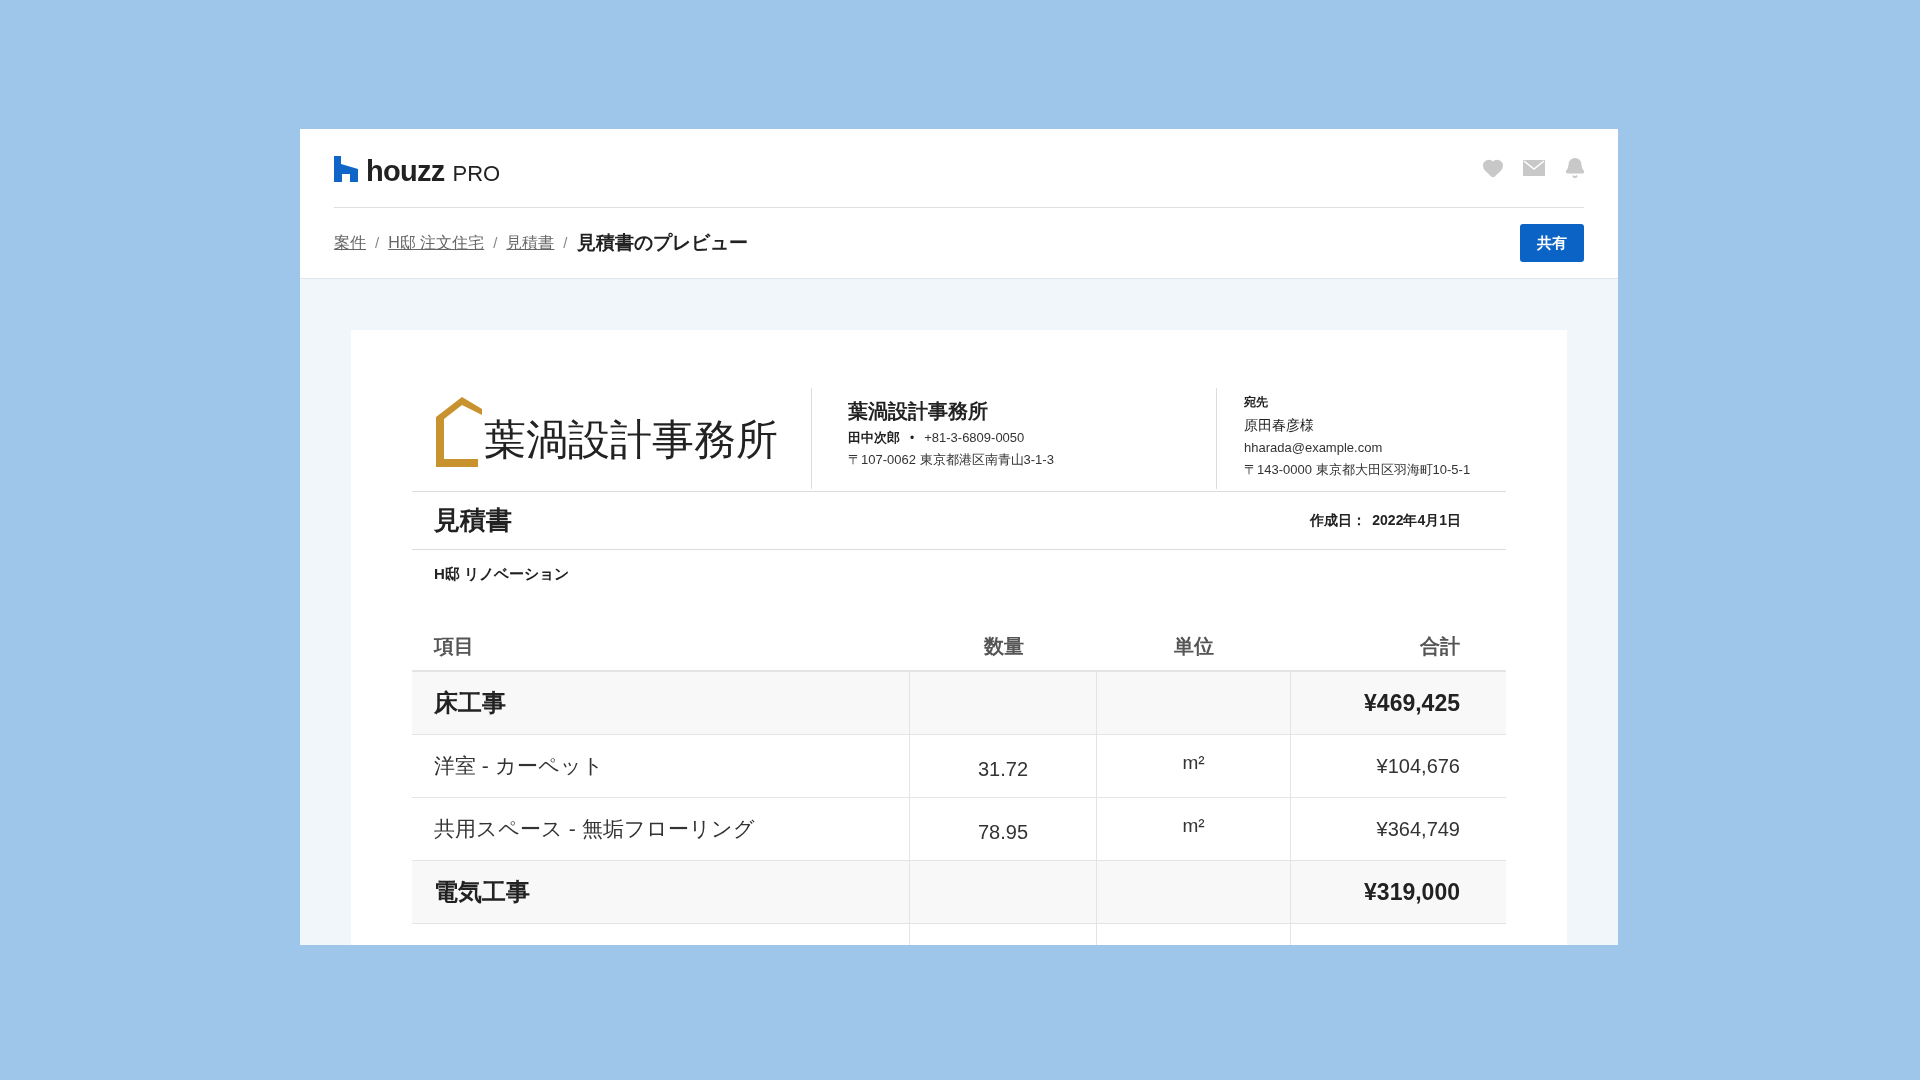 The height and width of the screenshot is (1080, 1920). What do you see at coordinates (1418, 829) in the screenshot?
I see `table-cell-text: ¥364,749` at bounding box center [1418, 829].